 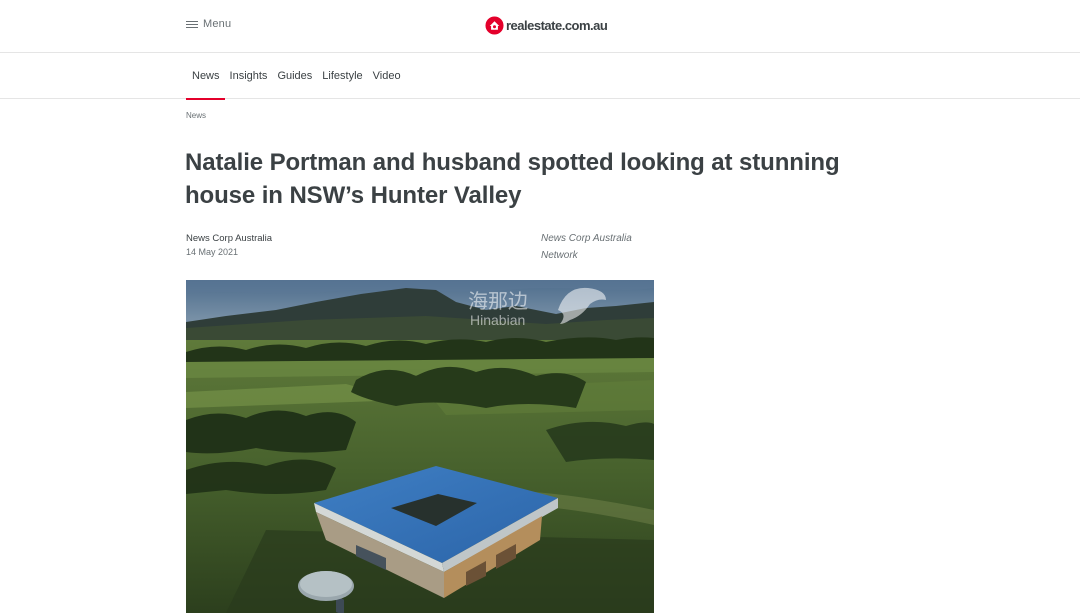 What do you see at coordinates (205, 76) in the screenshot?
I see `nav-item-news: News` at bounding box center [205, 76].